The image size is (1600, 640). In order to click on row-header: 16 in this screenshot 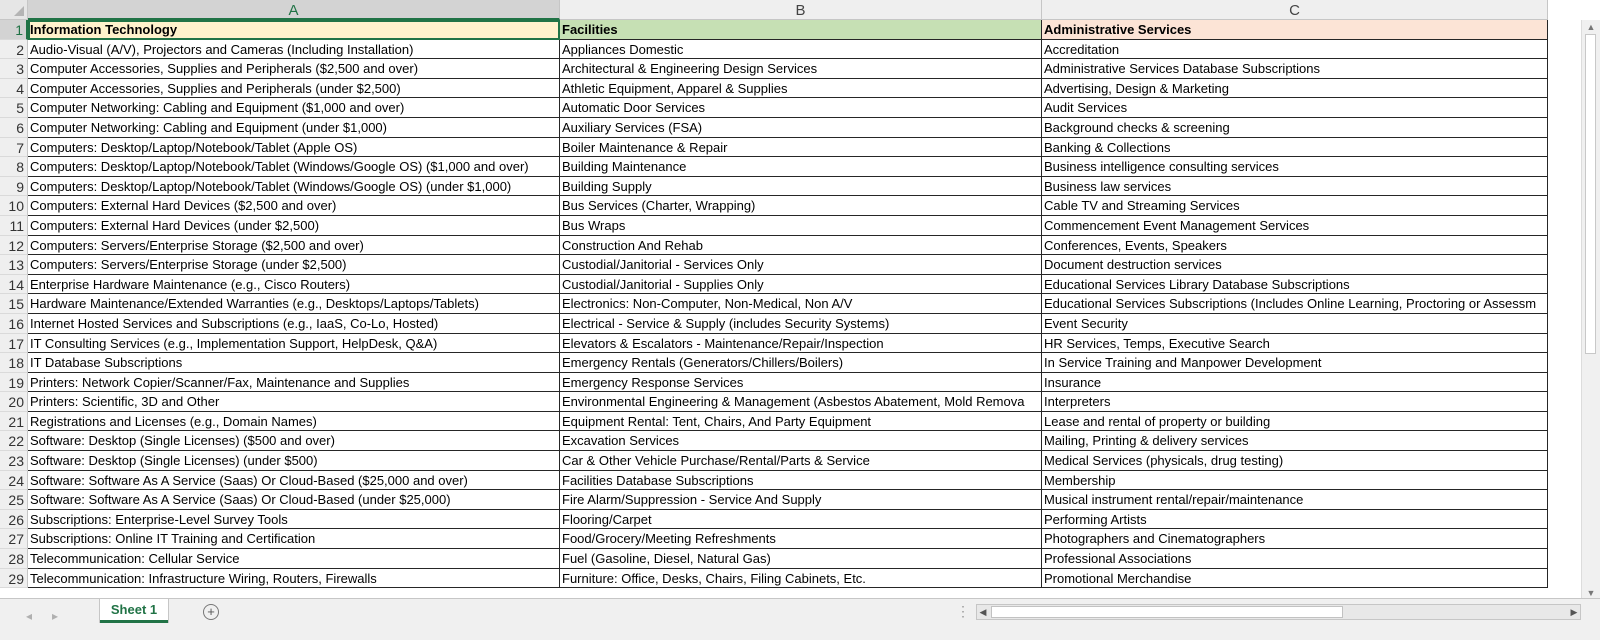, I will do `click(14, 323)`.